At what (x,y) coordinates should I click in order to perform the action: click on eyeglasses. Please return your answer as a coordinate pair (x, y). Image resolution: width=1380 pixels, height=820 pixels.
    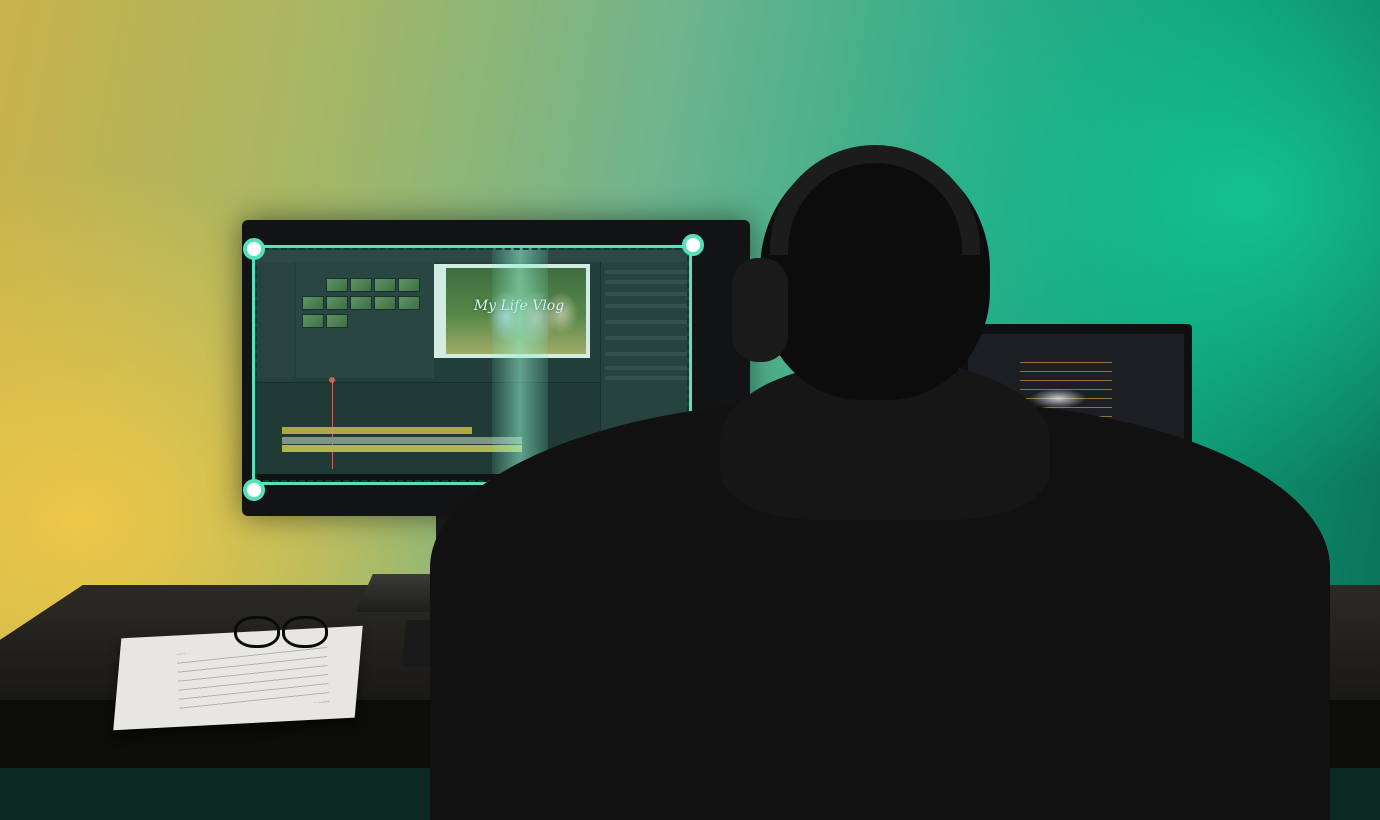
    Looking at the image, I should click on (280, 628).